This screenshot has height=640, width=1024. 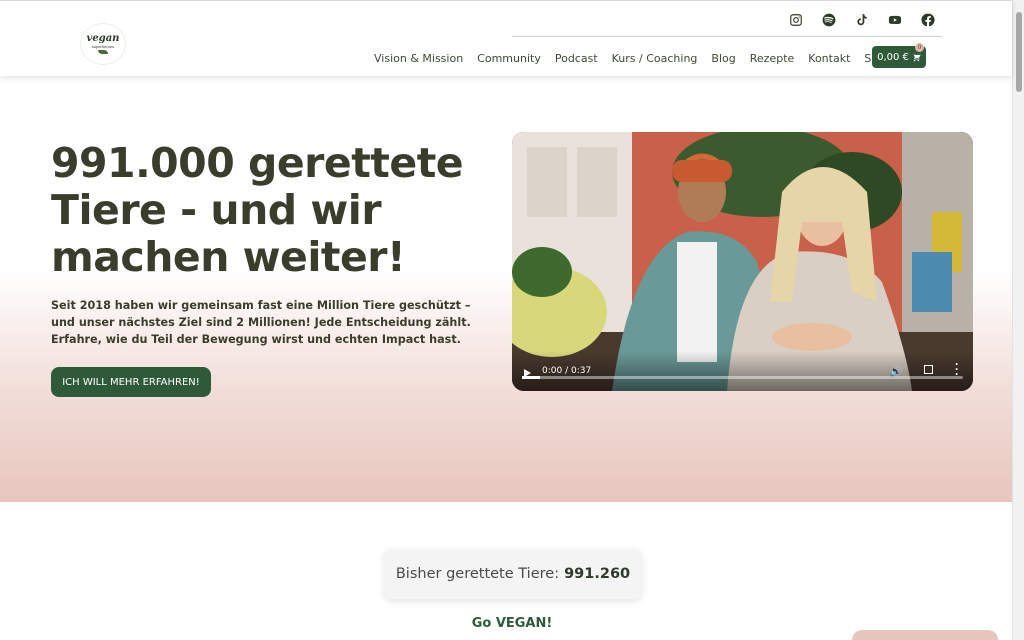 What do you see at coordinates (723, 58) in the screenshot?
I see `nav-blog: Blog` at bounding box center [723, 58].